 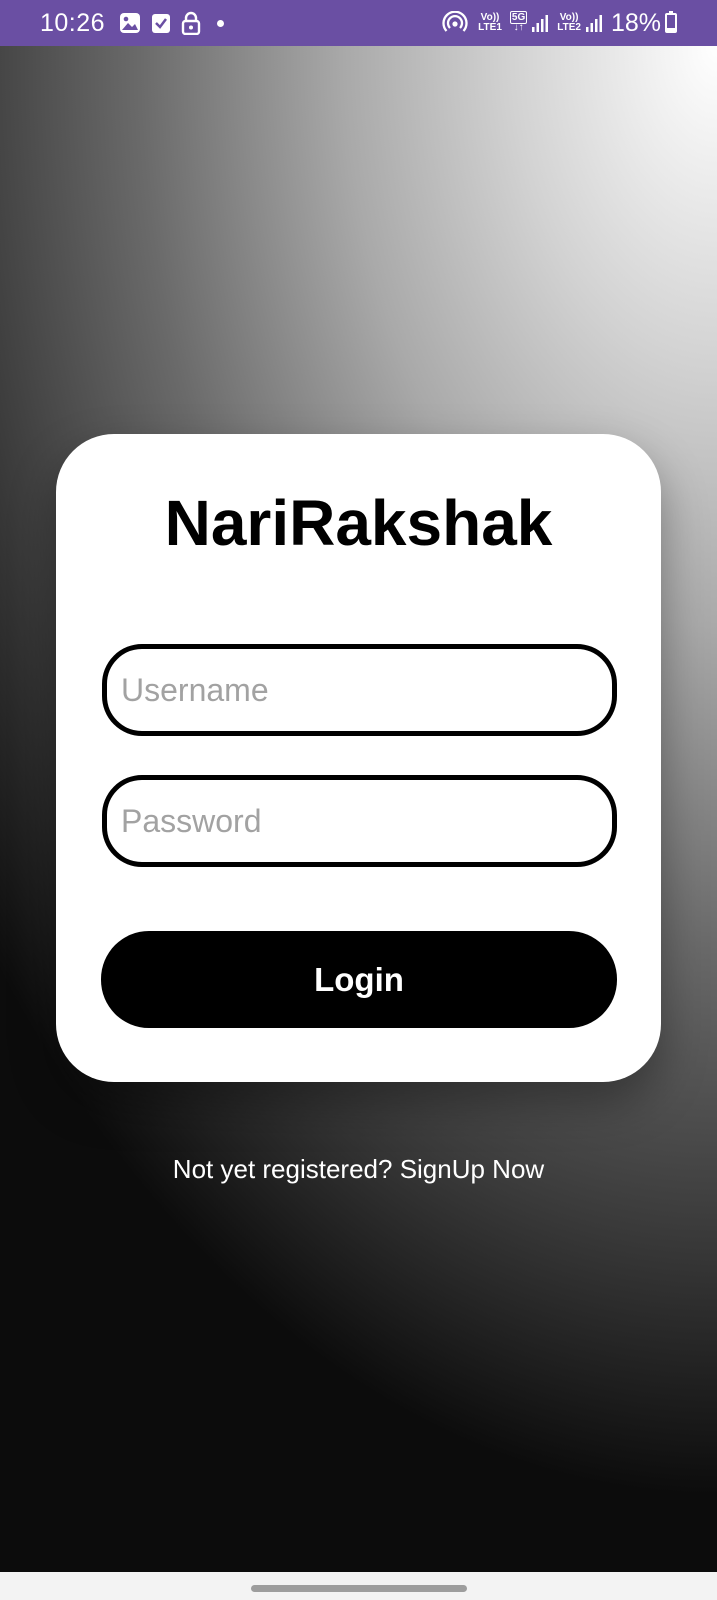 What do you see at coordinates (594, 23) in the screenshot?
I see `signal-2-icon` at bounding box center [594, 23].